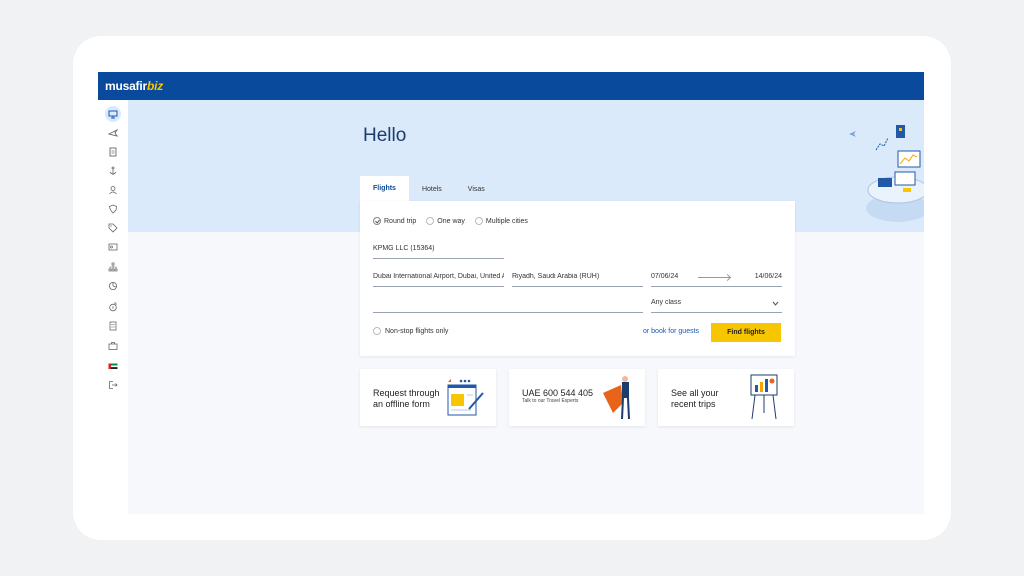 The image size is (1024, 576). What do you see at coordinates (113, 133) in the screenshot?
I see `flight-icon` at bounding box center [113, 133].